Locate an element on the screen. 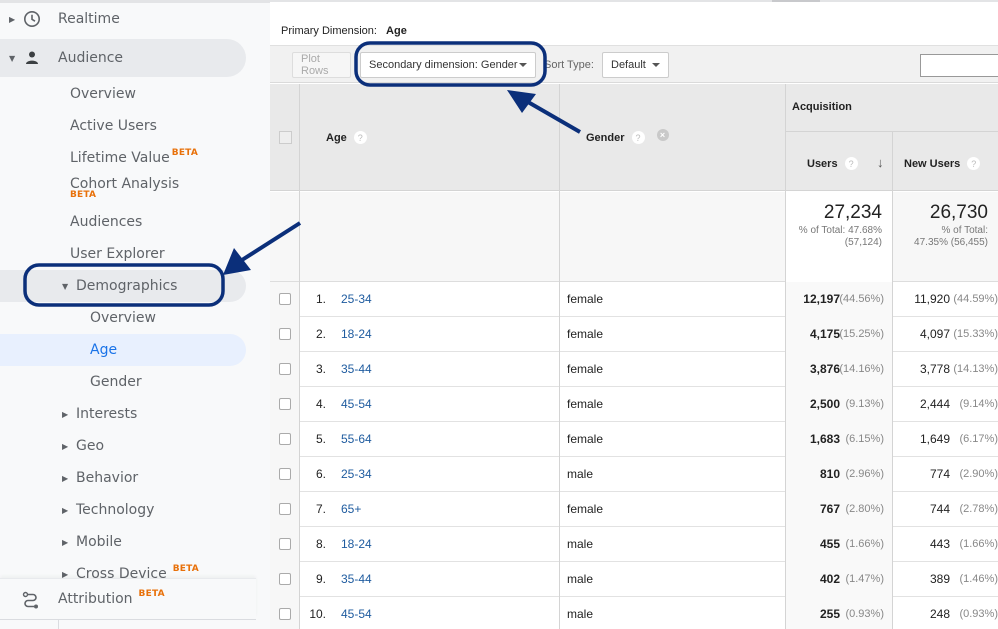  secondary-dimension-dropdown: Secondary dimension: Gender is located at coordinates (448, 65).